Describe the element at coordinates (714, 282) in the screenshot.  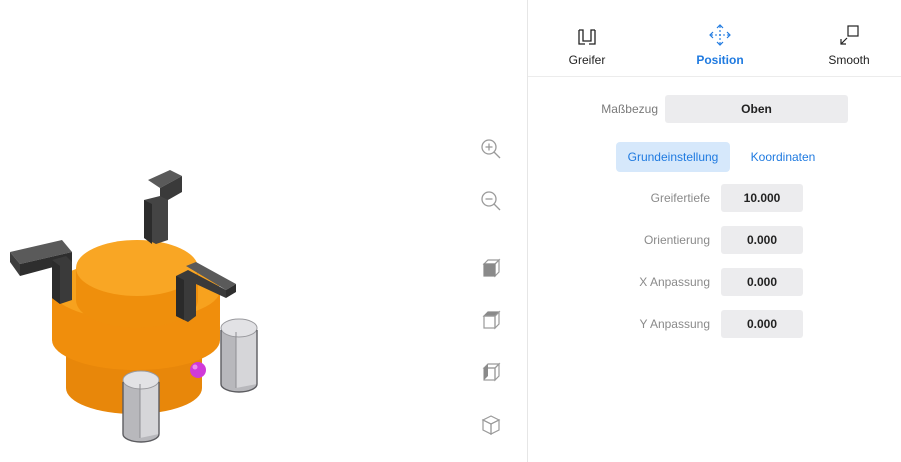
I see `field-row-x-adjust: X Anpassung` at that location.